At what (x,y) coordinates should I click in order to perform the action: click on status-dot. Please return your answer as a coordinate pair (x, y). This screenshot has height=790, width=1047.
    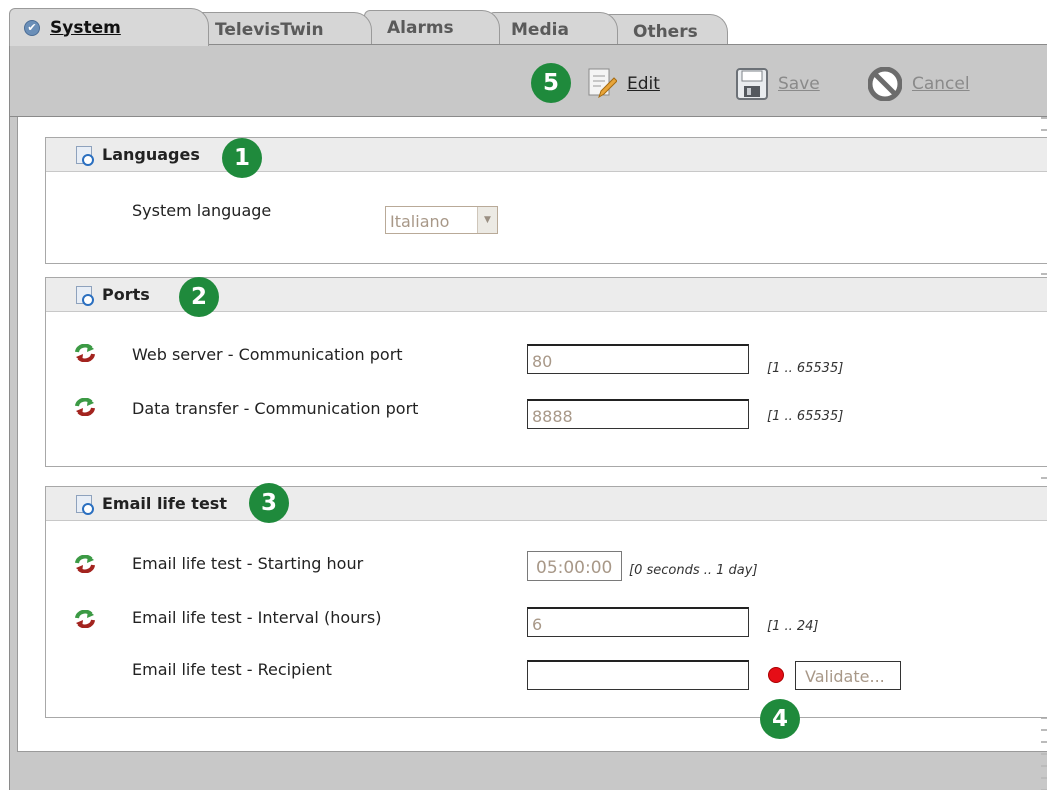
    Looking at the image, I should click on (776, 675).